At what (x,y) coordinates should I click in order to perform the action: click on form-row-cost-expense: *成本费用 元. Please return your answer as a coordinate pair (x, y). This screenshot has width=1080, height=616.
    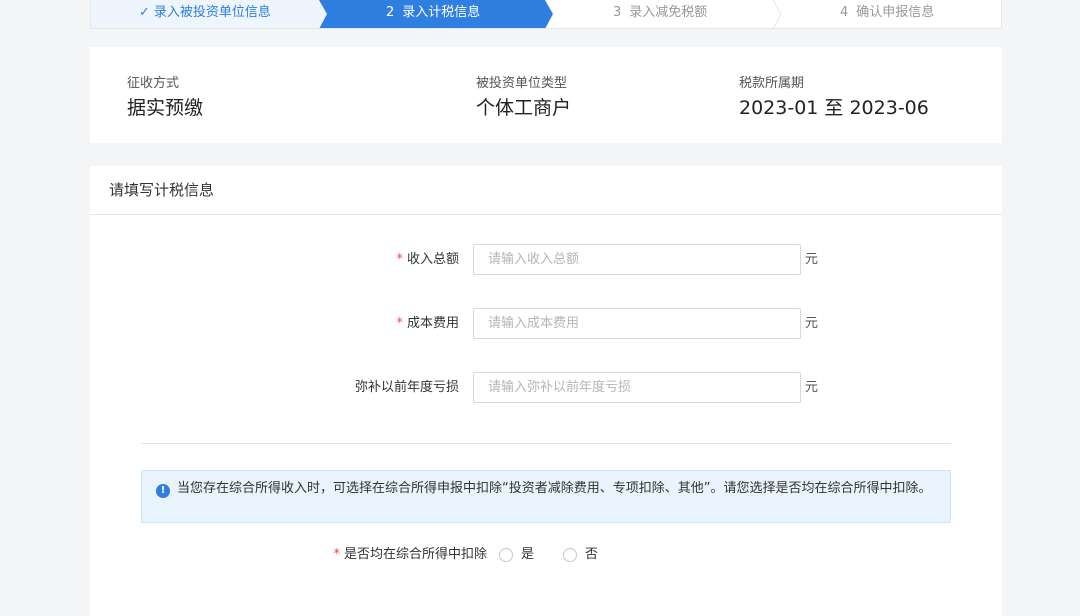
    Looking at the image, I should click on (546, 324).